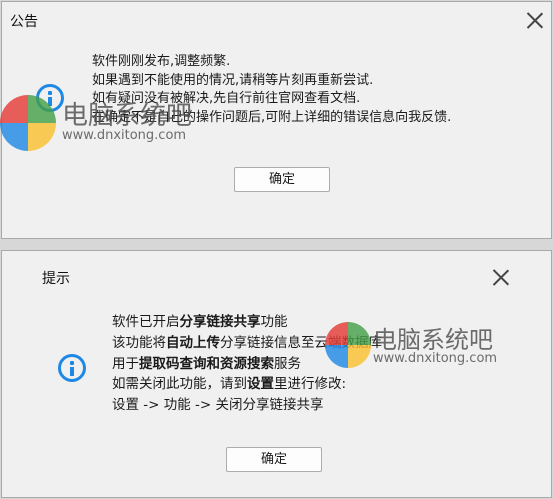  What do you see at coordinates (218, 405) in the screenshot?
I see `message-line: 设置 -> 功能 -> 关闭分享链接共享` at bounding box center [218, 405].